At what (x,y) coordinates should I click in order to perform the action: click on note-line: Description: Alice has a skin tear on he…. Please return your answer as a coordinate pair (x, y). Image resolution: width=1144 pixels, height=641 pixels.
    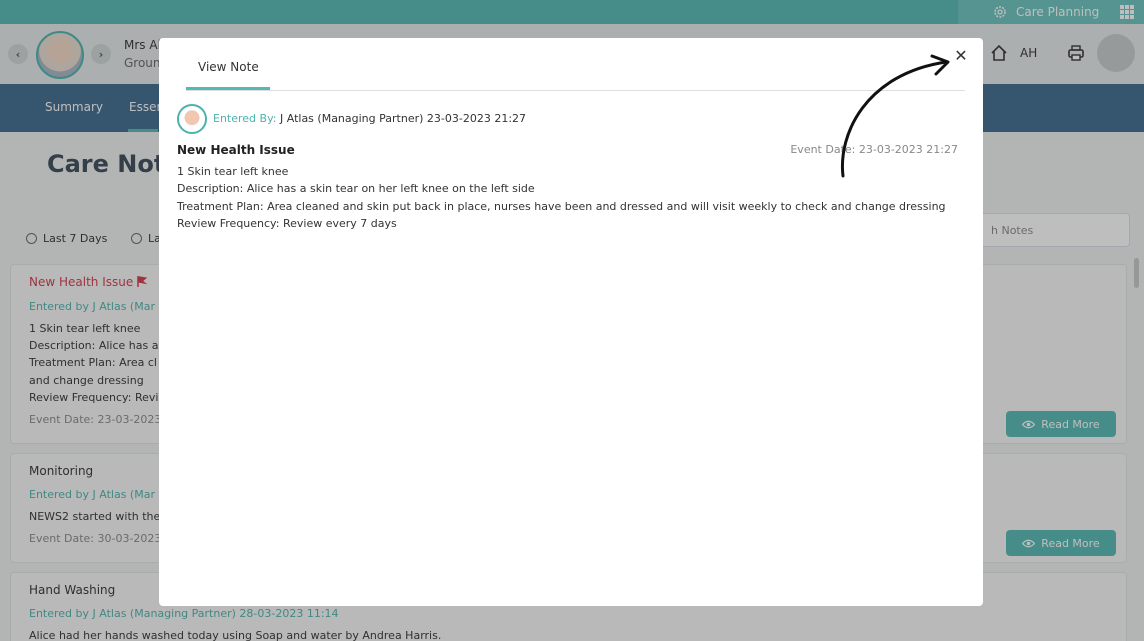
    Looking at the image, I should click on (356, 188).